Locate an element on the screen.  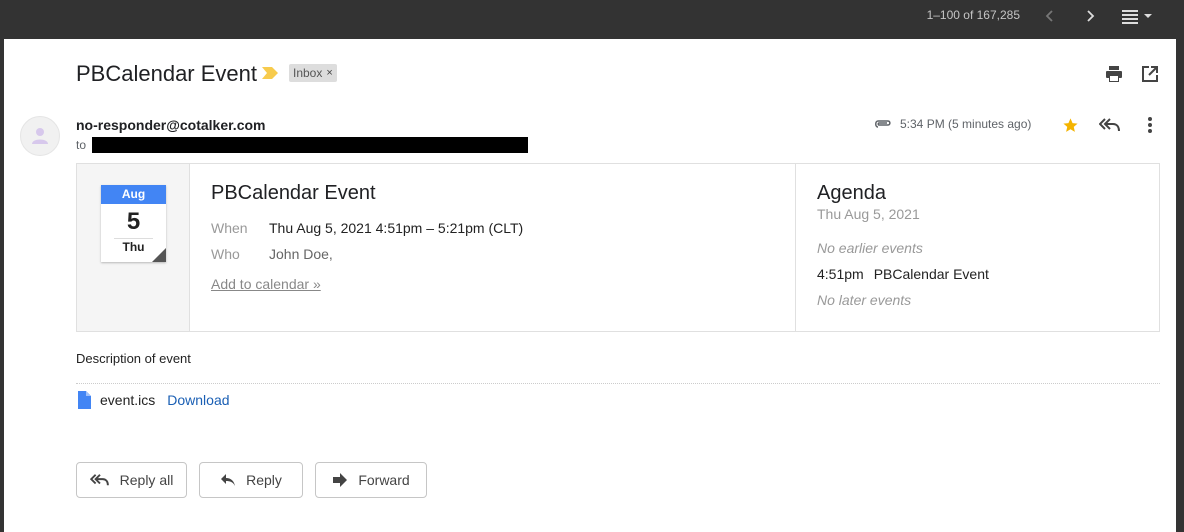
who-label: Who is located at coordinates (225, 254).